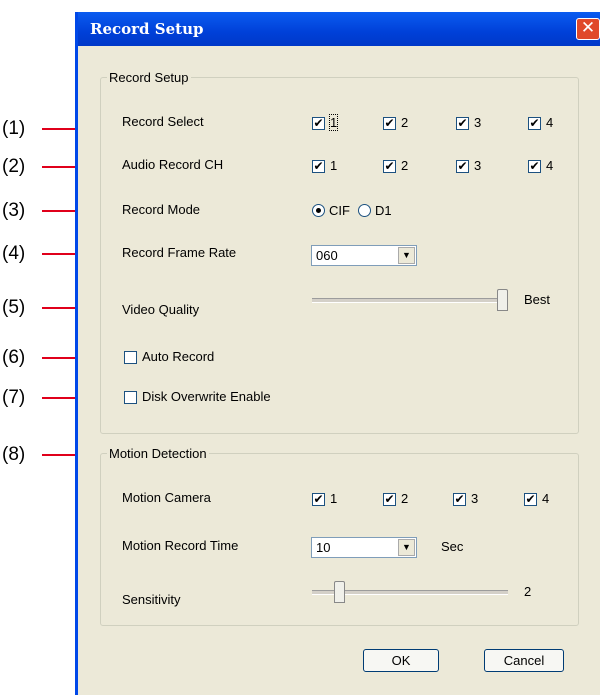  I want to click on motion-camera-checkbox-4: ✔, so click(530, 499).